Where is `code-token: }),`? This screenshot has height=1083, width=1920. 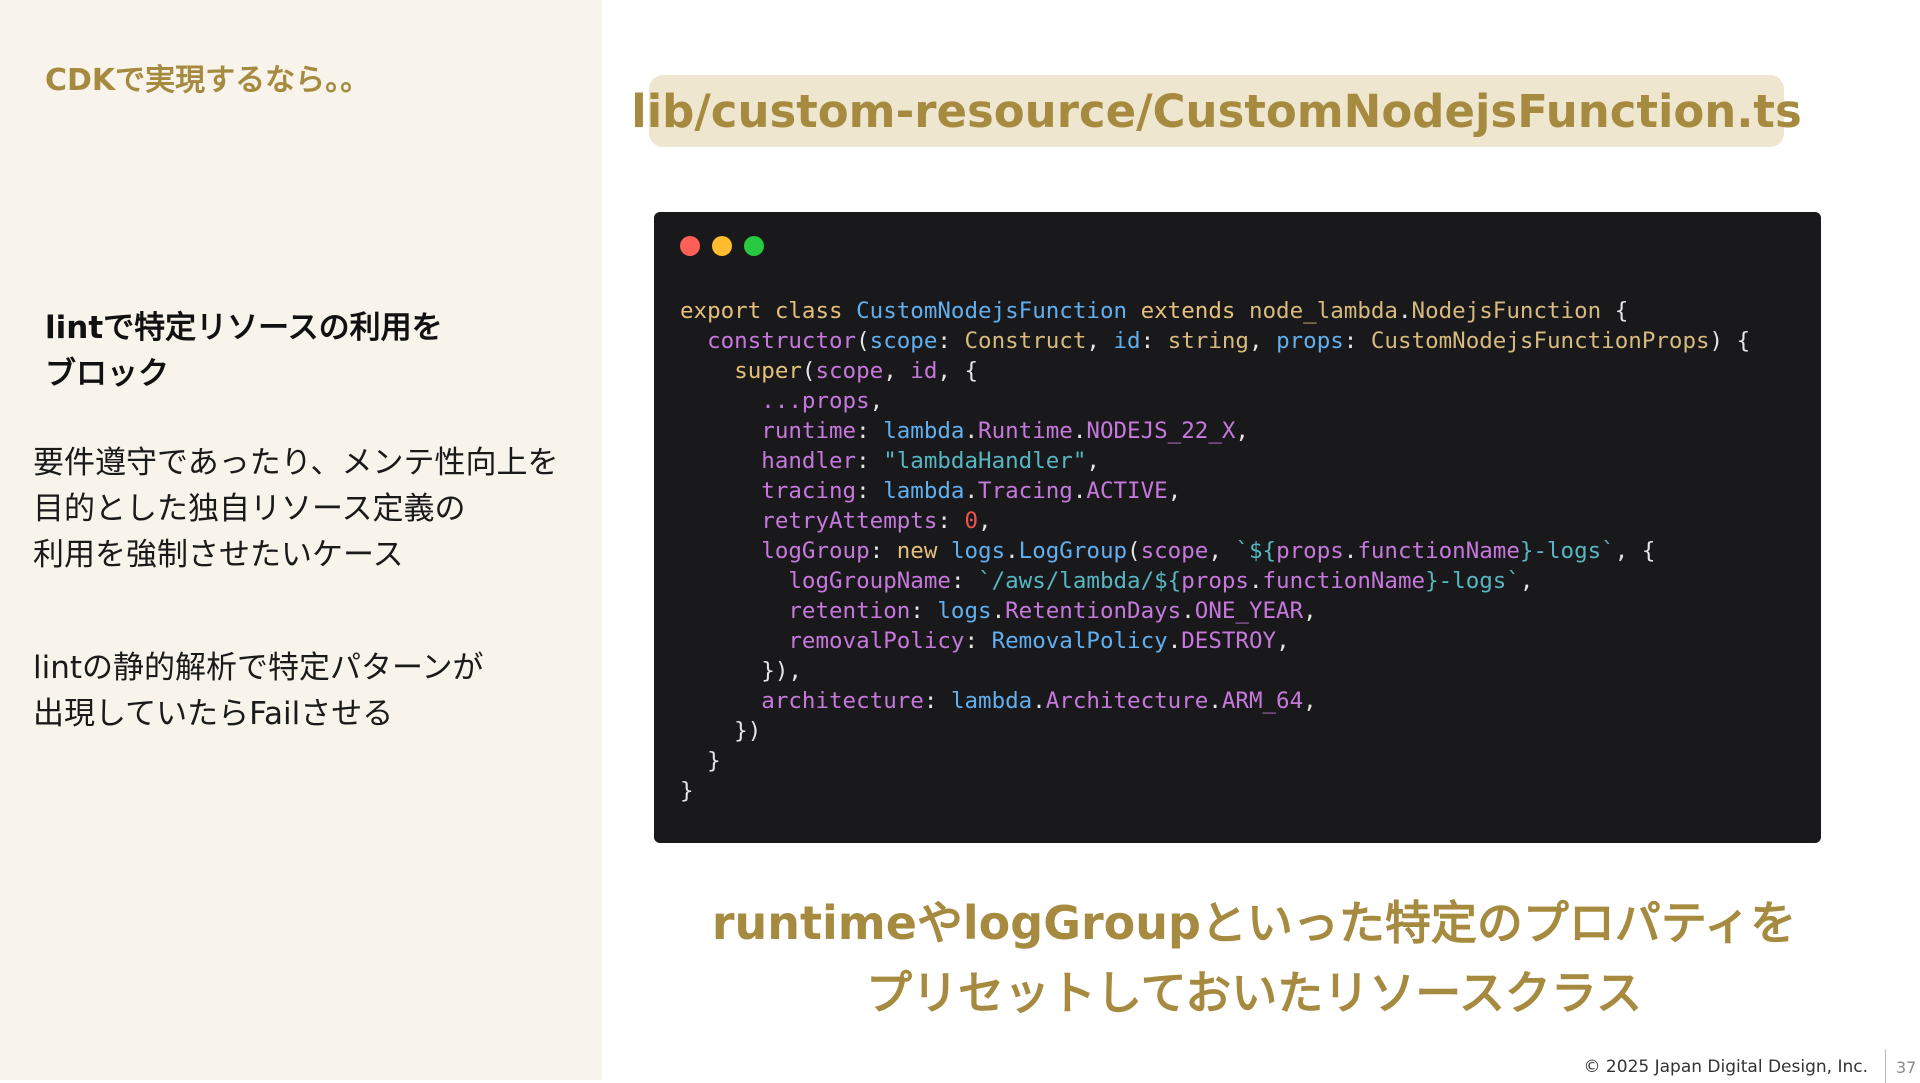
code-token: }), is located at coordinates (741, 671).